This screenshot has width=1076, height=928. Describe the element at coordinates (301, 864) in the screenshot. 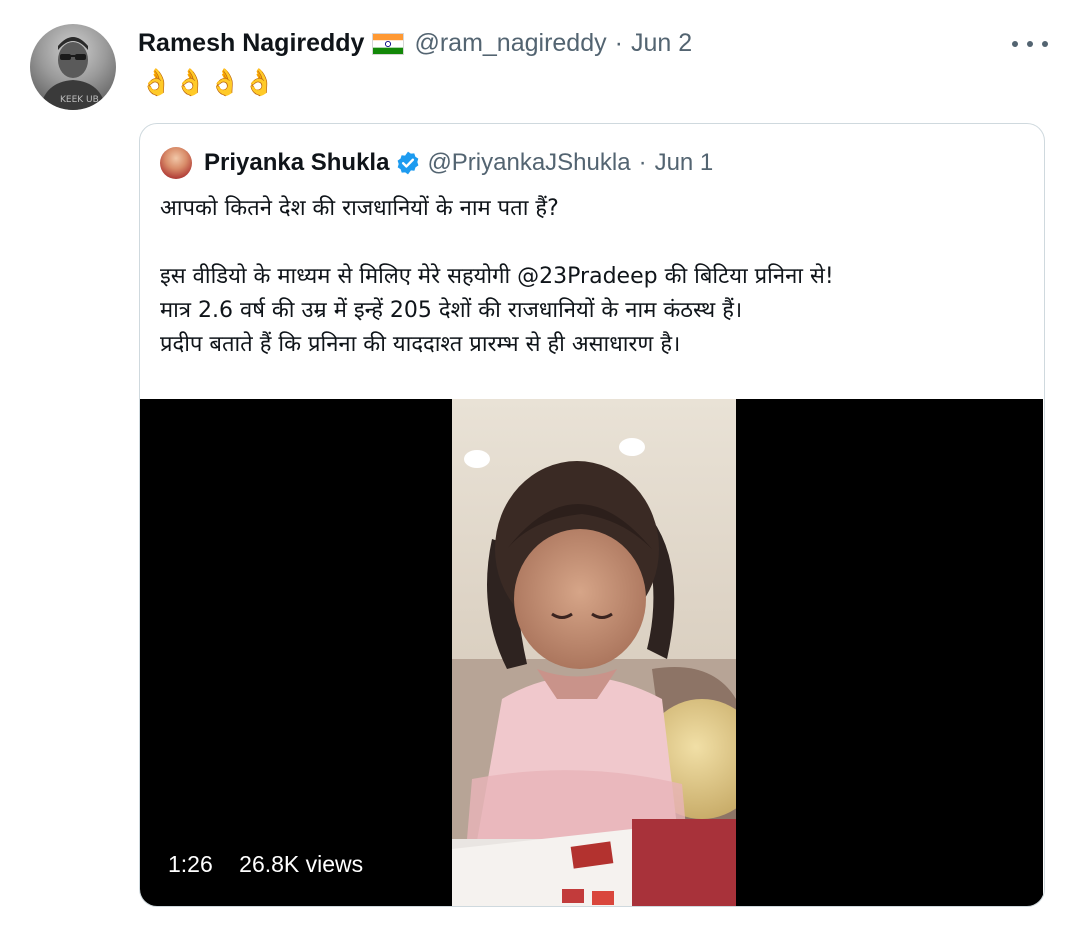

I see `video-views: 26.8K views` at that location.